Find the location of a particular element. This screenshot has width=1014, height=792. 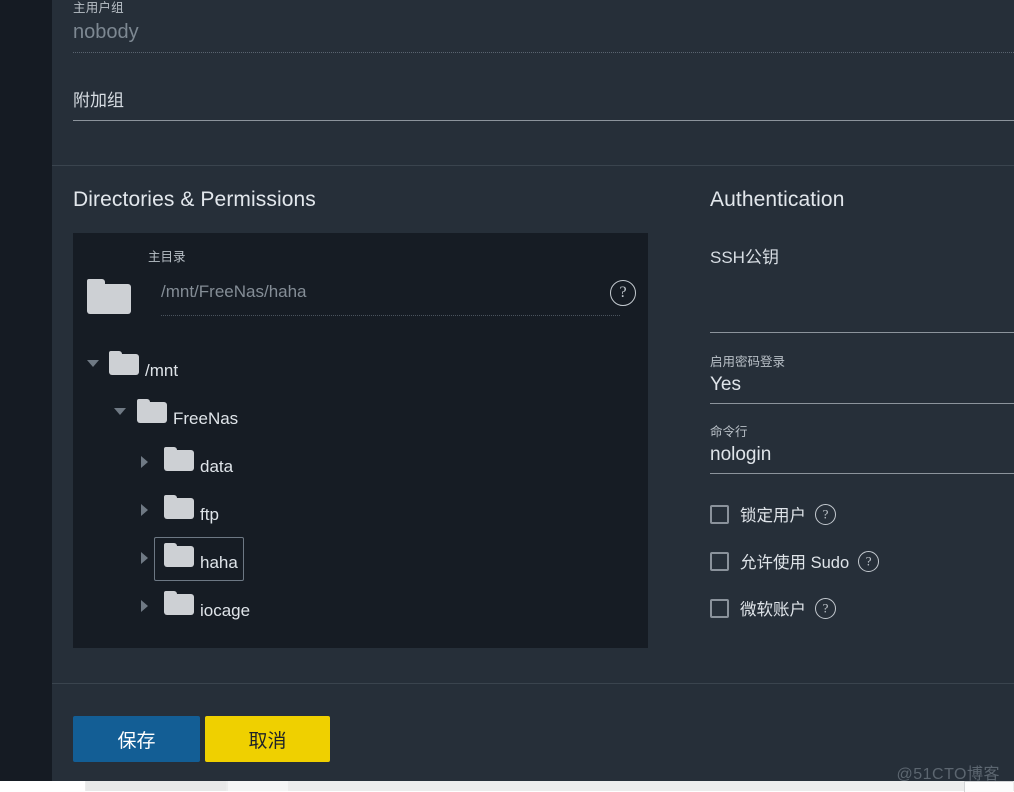

ssh-public-key-underline is located at coordinates (862, 332).